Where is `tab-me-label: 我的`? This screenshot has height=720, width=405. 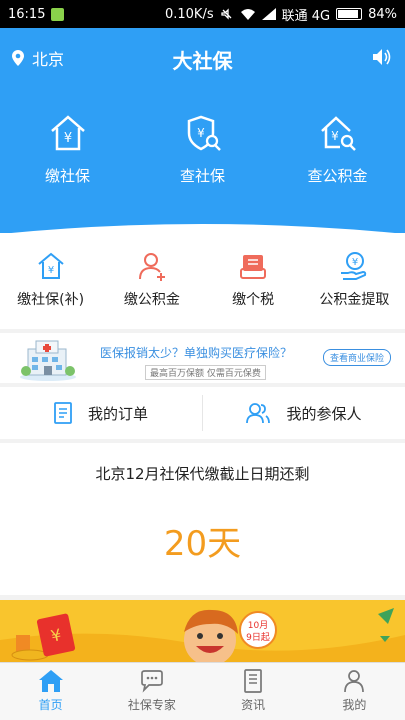 tab-me-label: 我的 is located at coordinates (354, 705).